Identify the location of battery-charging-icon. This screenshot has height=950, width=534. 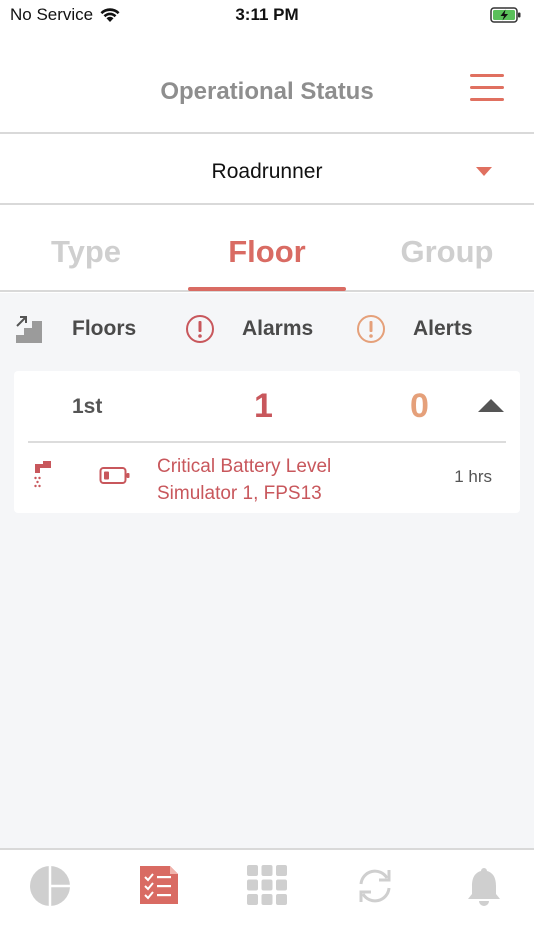
(506, 17).